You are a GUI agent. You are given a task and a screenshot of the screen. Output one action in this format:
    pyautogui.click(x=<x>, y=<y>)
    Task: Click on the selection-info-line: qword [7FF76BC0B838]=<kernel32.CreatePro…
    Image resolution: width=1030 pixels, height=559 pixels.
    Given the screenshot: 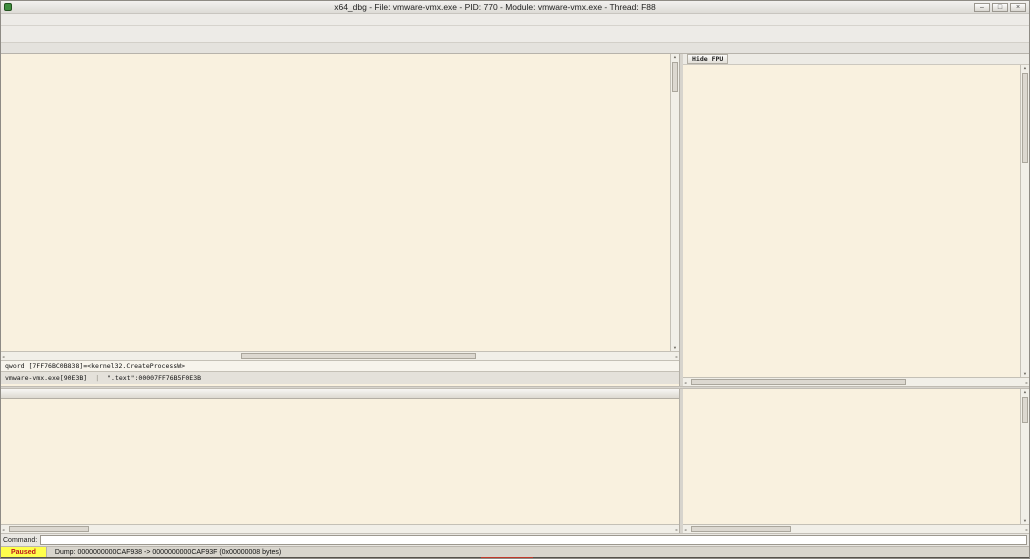 What is the action you would take?
    pyautogui.click(x=340, y=365)
    